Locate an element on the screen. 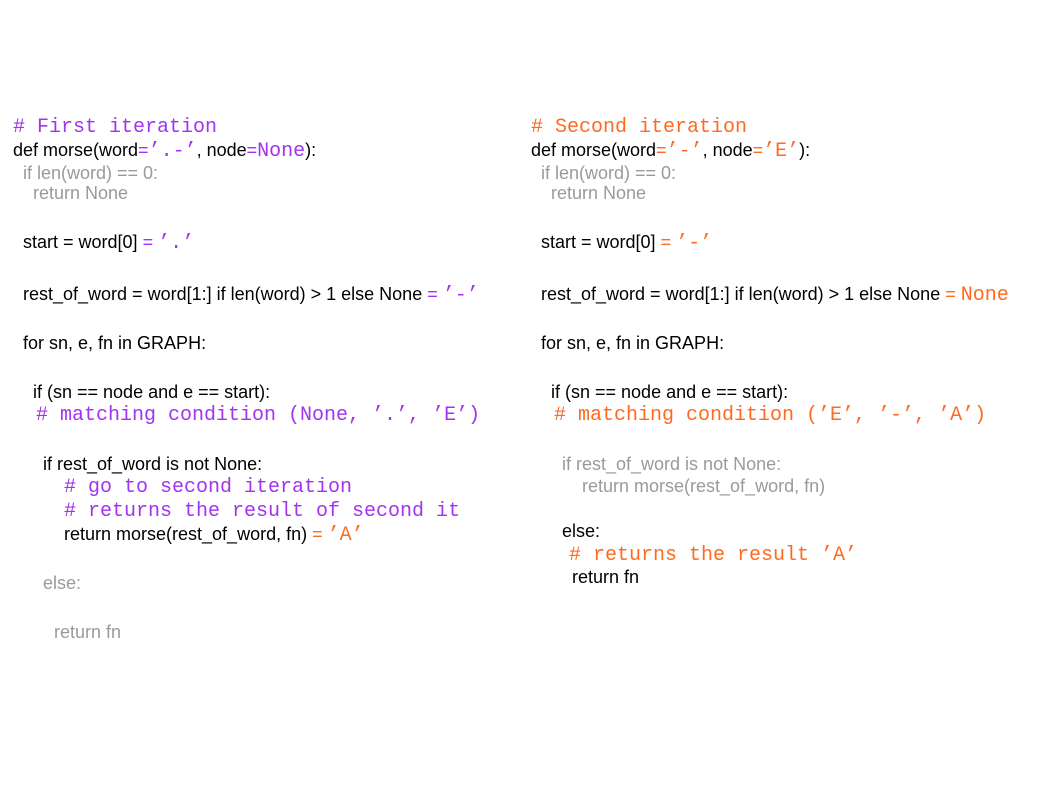 This screenshot has height=794, width=1058. code-line: # Second iteration is located at coordinates (639, 127).